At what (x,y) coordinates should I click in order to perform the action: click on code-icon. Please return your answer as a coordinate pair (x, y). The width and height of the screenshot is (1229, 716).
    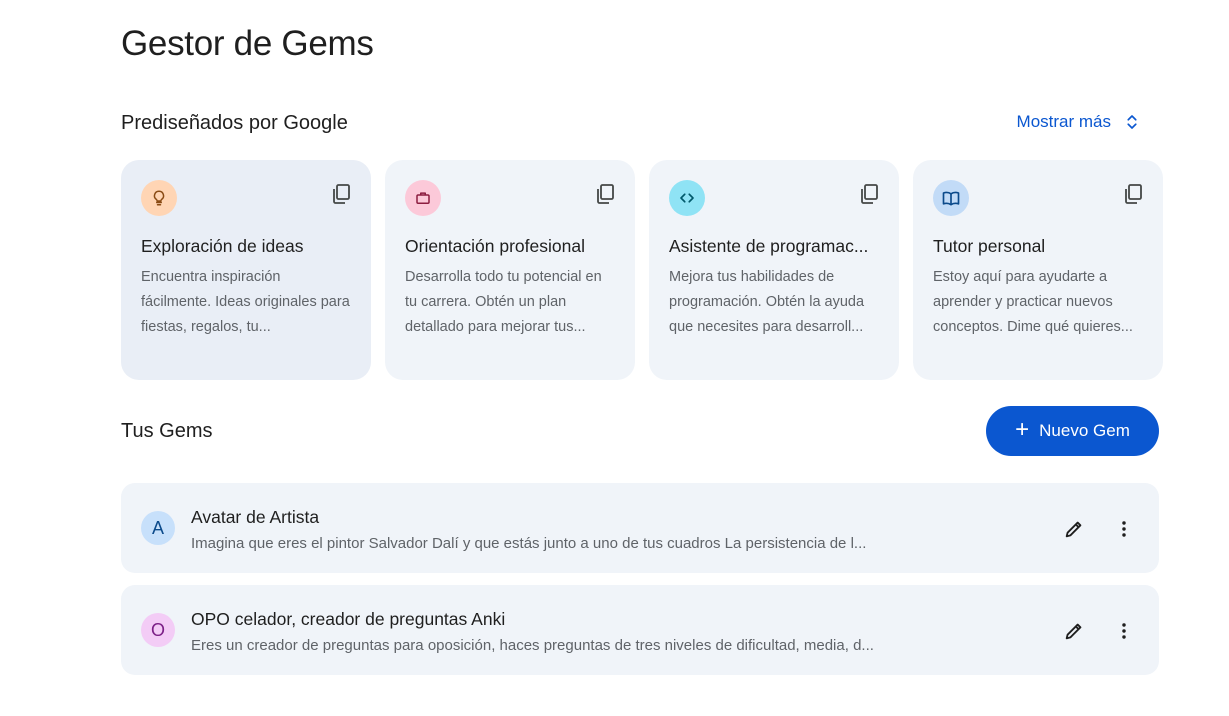
    Looking at the image, I should click on (687, 198).